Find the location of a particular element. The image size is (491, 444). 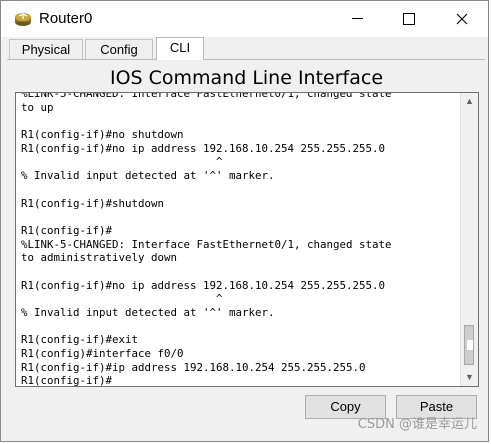

close-icon is located at coordinates (462, 19).